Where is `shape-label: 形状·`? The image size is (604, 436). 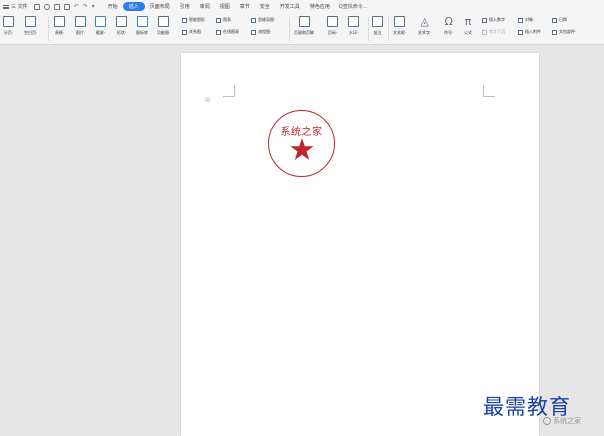 shape-label: 形状· is located at coordinates (121, 32).